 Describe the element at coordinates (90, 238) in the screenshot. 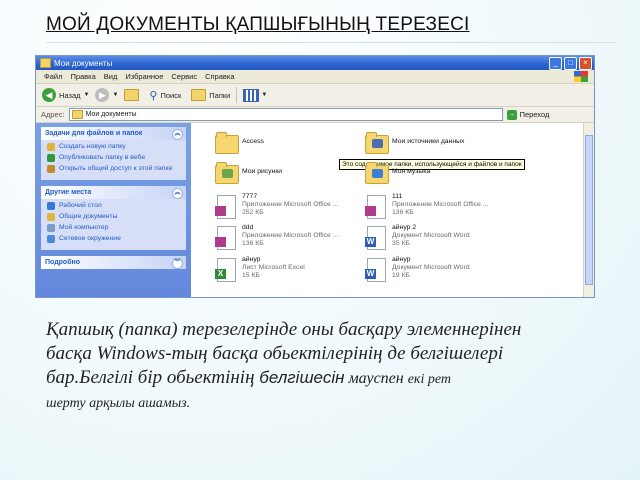

I see `task-link-label: Сетевое окружение` at that location.